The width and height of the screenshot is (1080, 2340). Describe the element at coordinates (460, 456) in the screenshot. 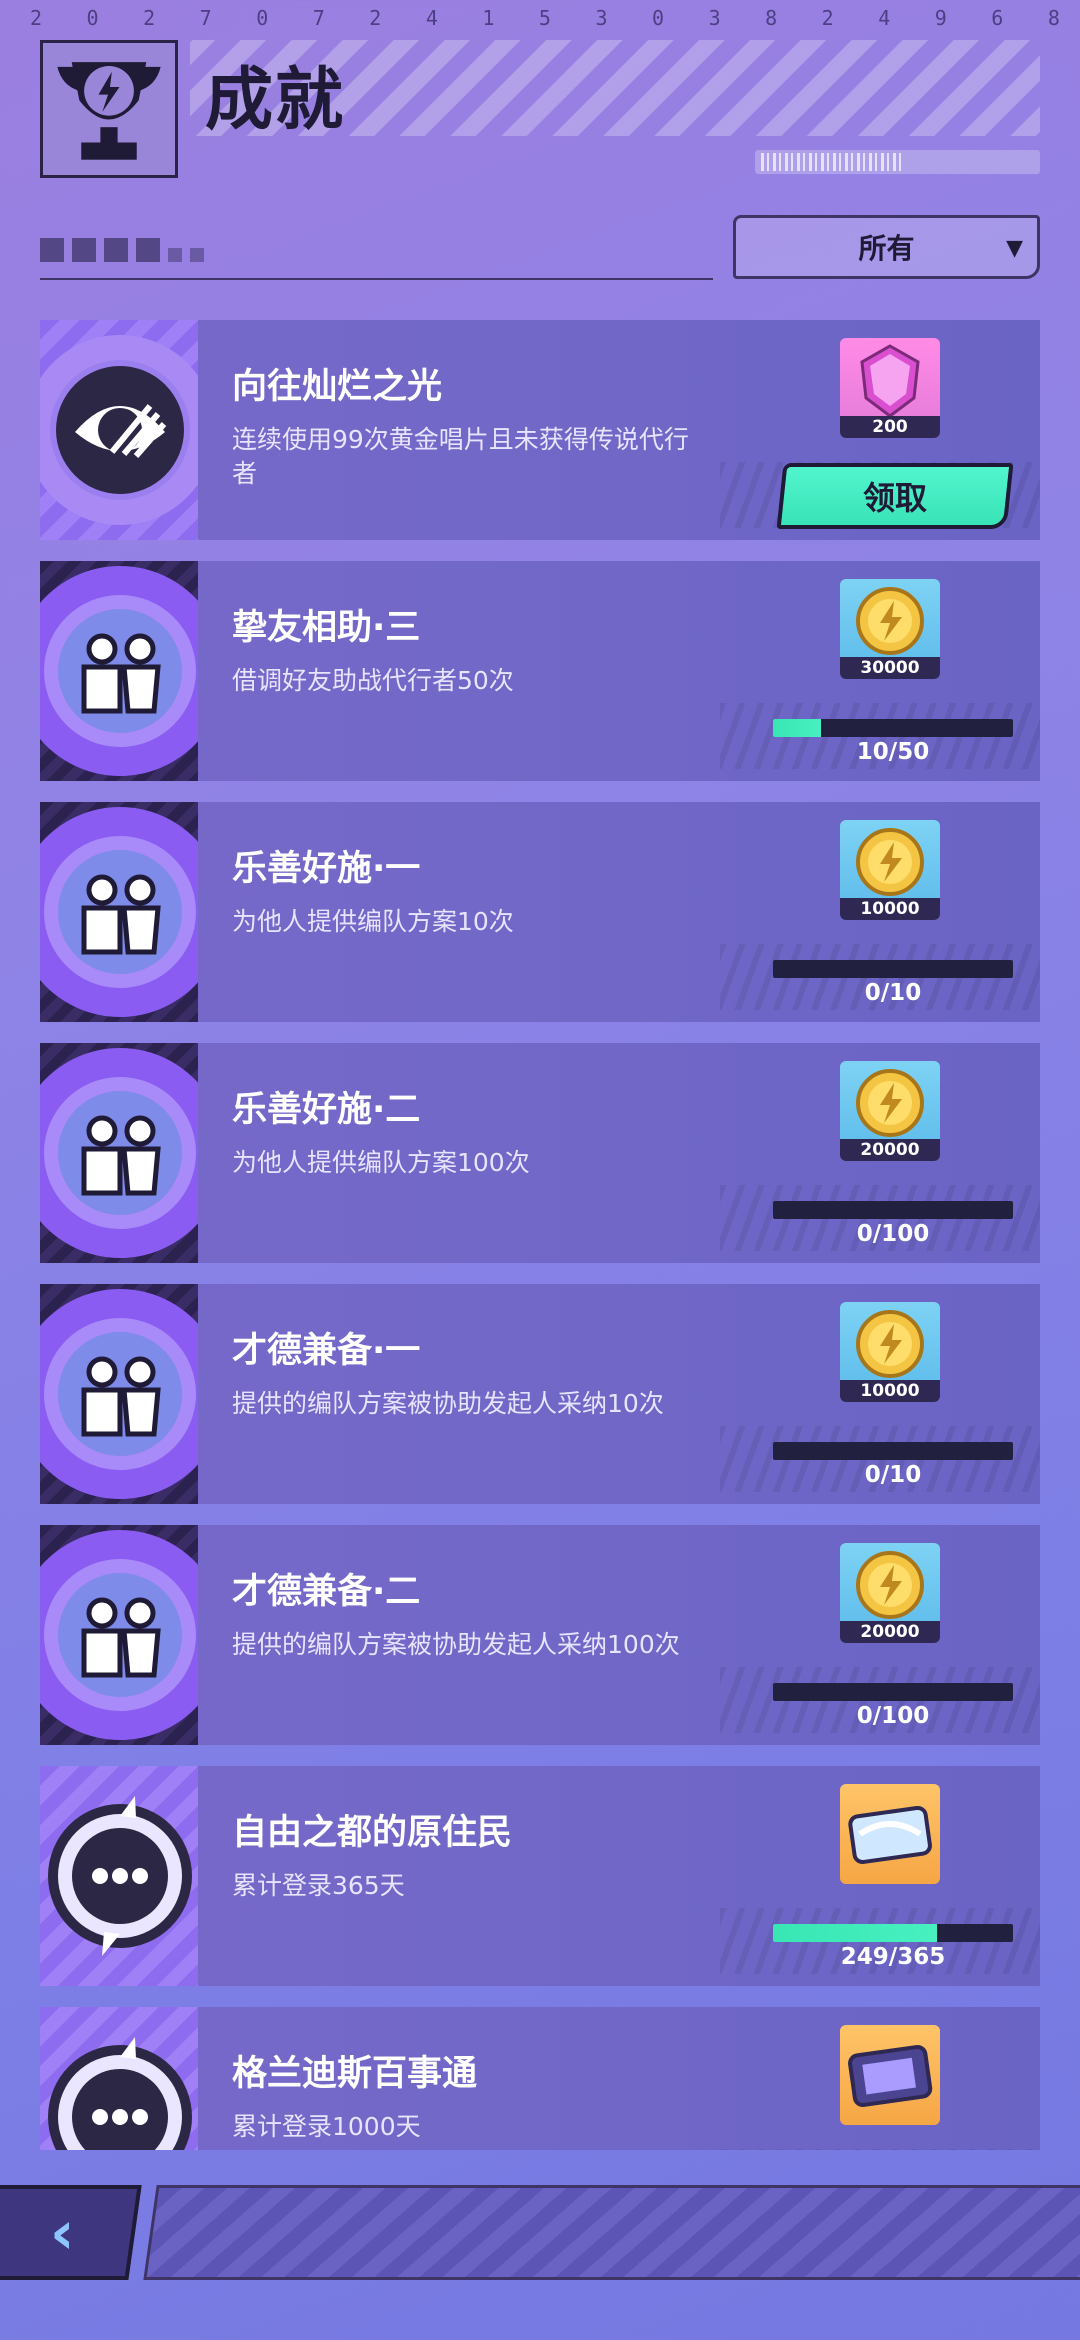

I see `achievement-description: 连续使用99次黄金唱片且未获得传说代行者` at that location.